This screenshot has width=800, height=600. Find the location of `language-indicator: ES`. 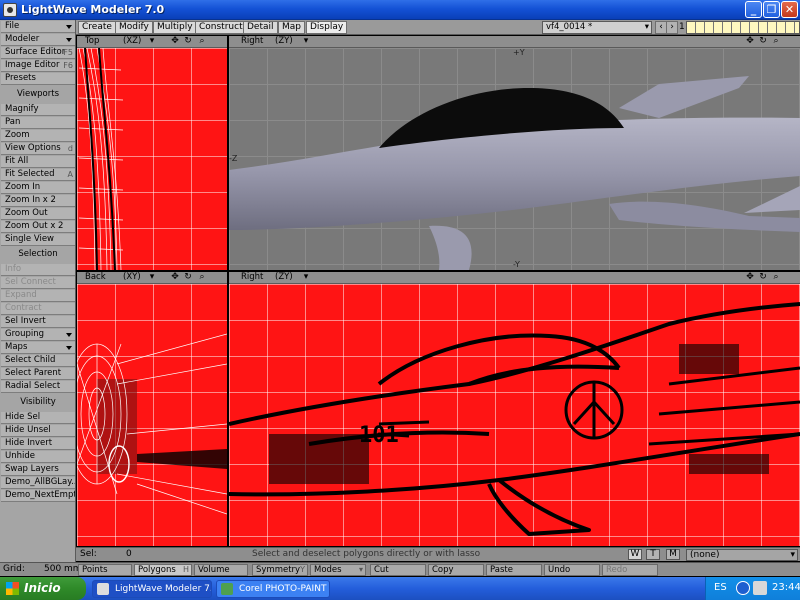

language-indicator: ES is located at coordinates (720, 587).